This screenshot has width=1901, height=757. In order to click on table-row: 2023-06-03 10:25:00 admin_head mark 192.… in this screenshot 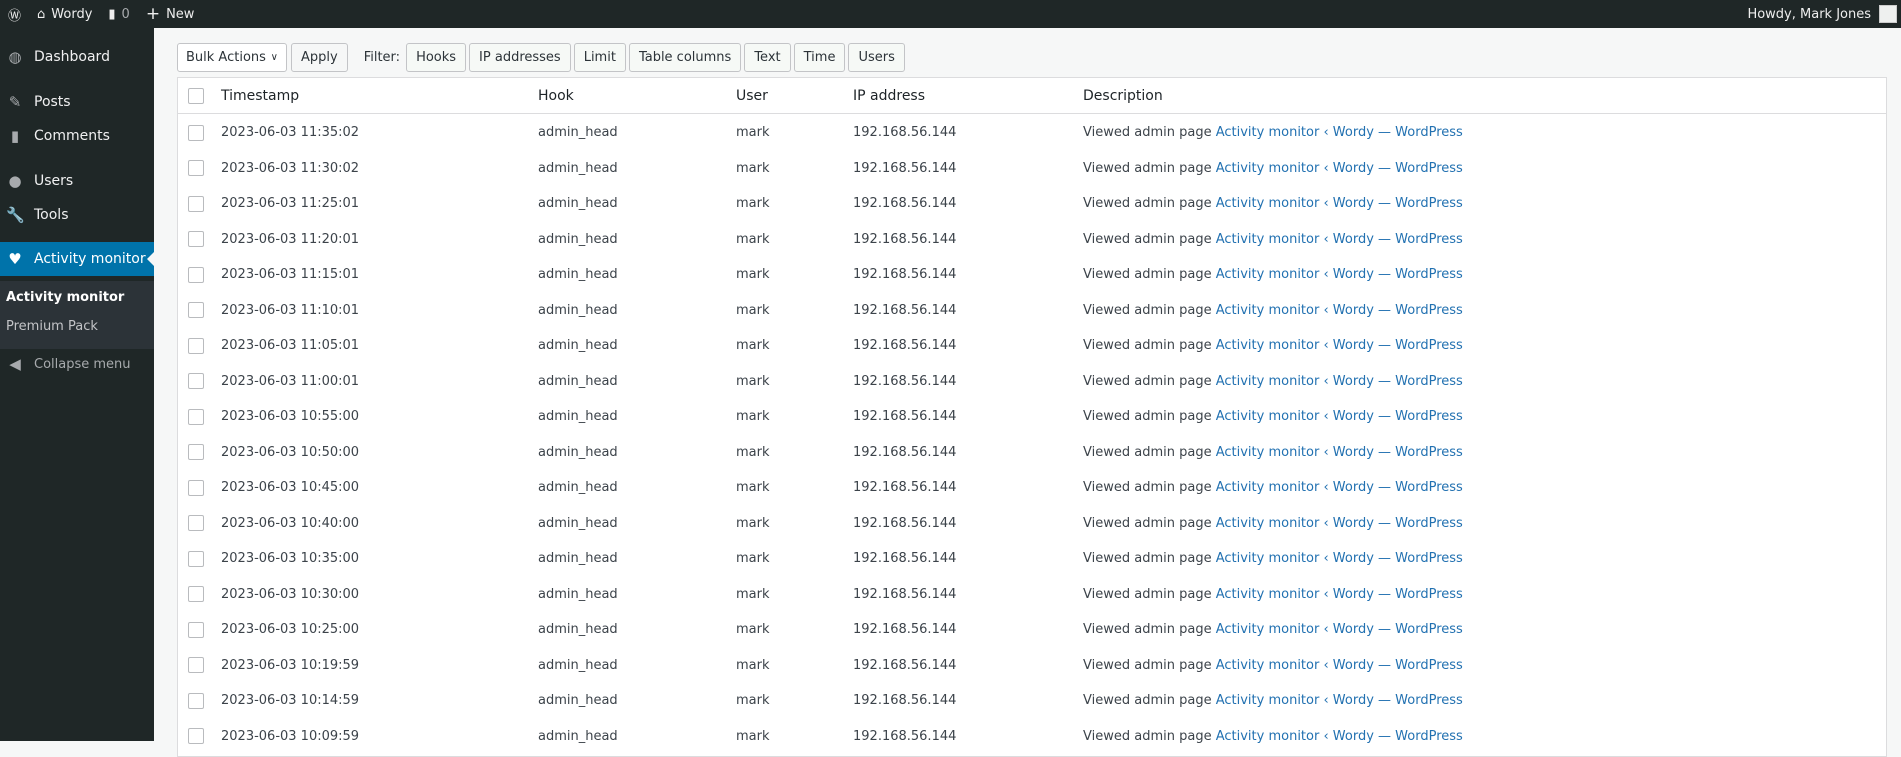, I will do `click(1032, 630)`.